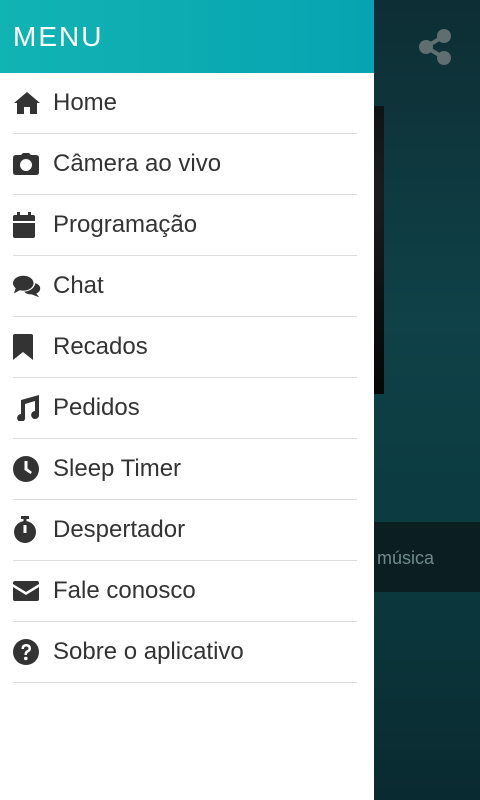  Describe the element at coordinates (27, 652) in the screenshot. I see `question-icon` at that location.